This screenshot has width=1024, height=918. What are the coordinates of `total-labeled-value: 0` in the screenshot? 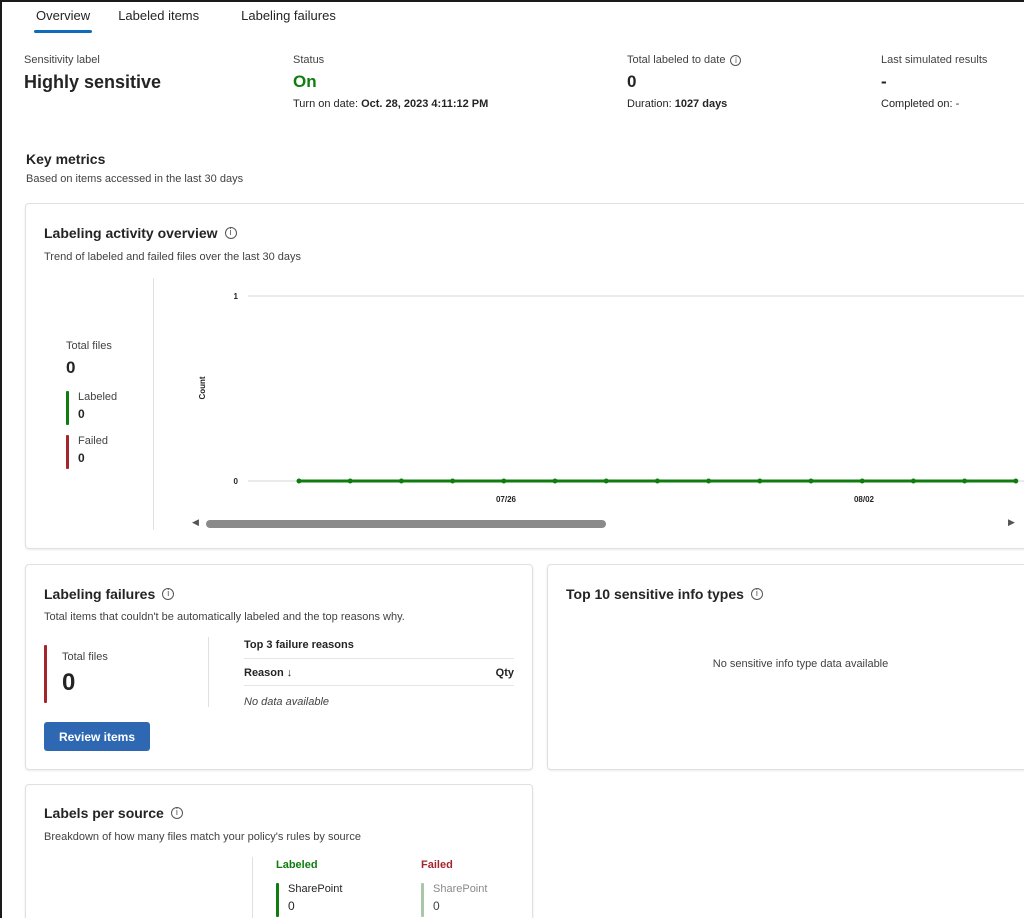 It's located at (632, 81).